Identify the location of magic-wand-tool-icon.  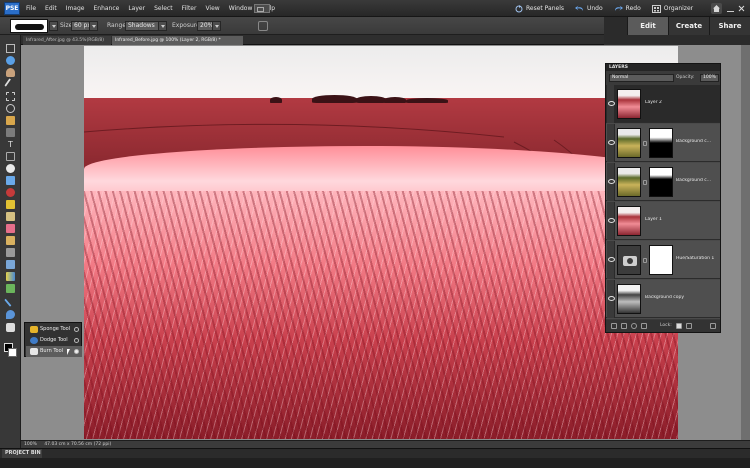
(10, 120).